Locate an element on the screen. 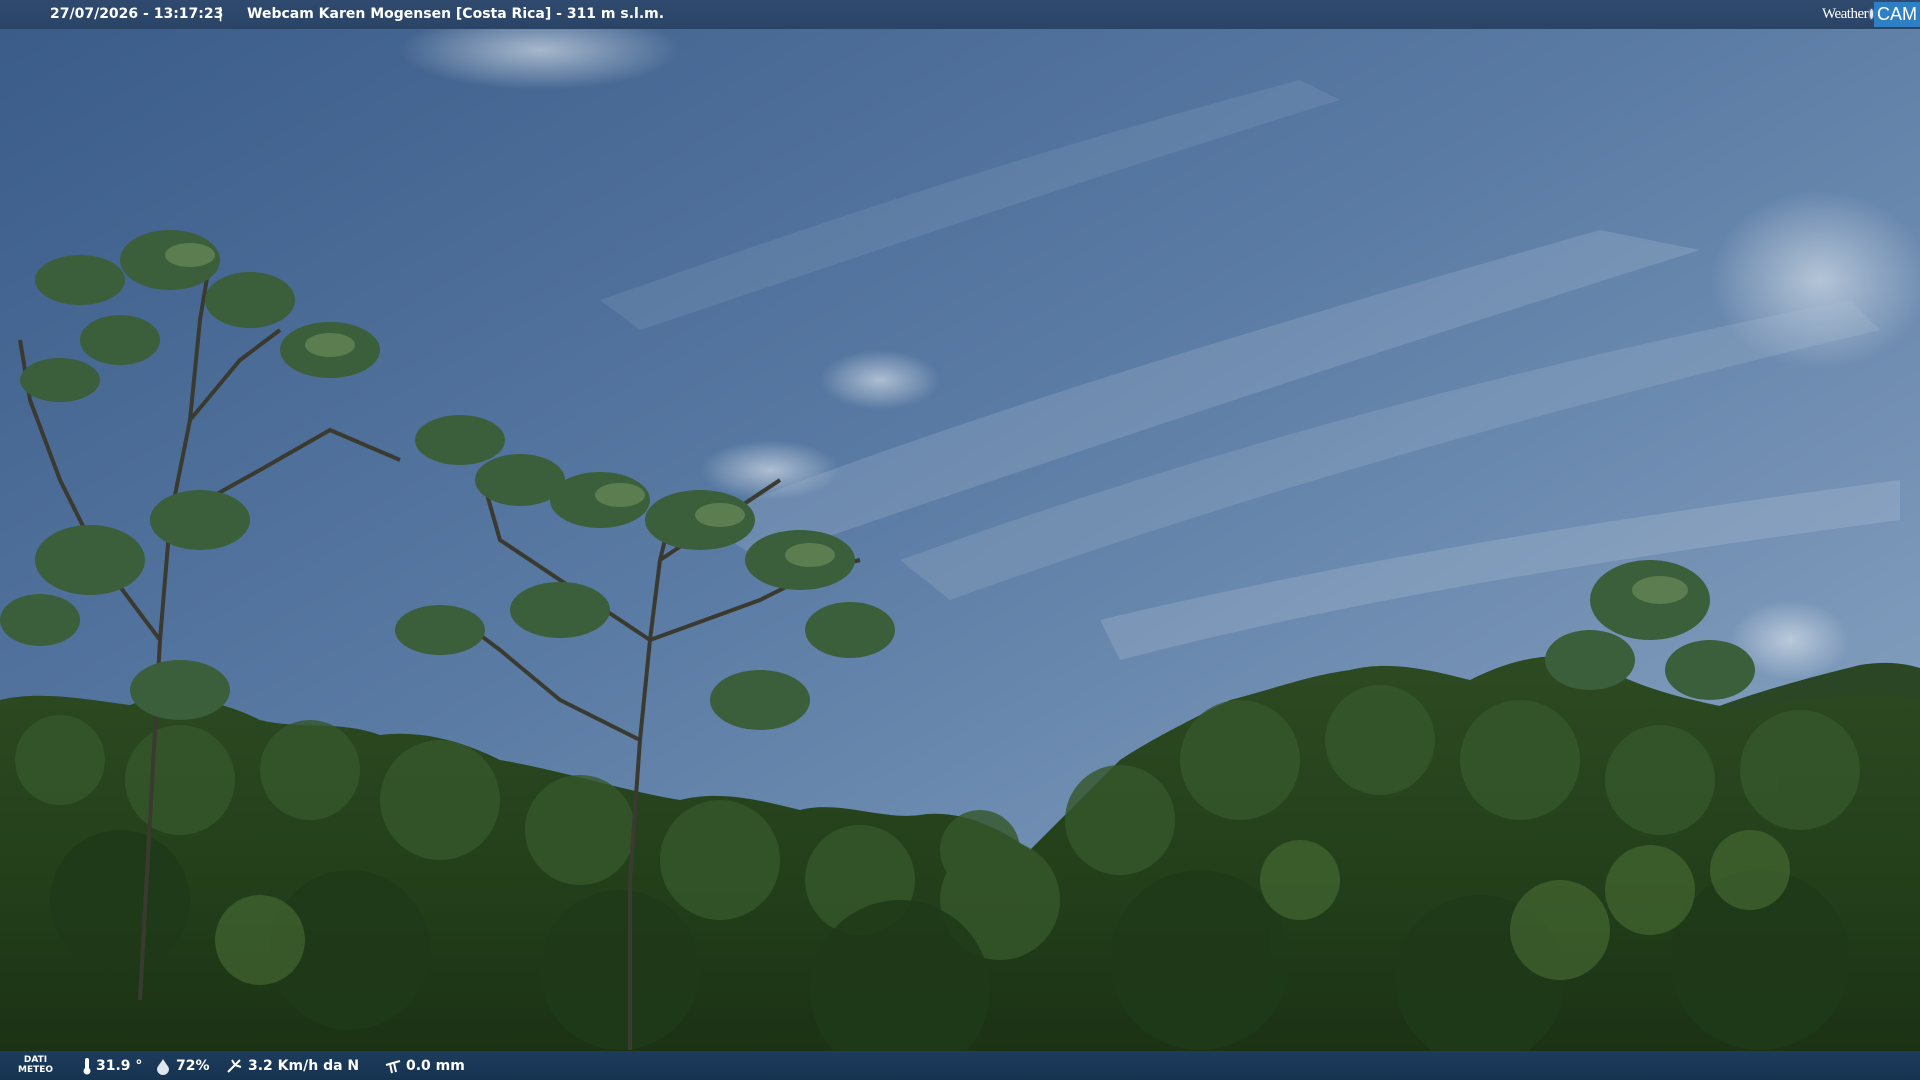 This screenshot has width=1920, height=1080. logo-weather-text: Weather is located at coordinates (1845, 13).